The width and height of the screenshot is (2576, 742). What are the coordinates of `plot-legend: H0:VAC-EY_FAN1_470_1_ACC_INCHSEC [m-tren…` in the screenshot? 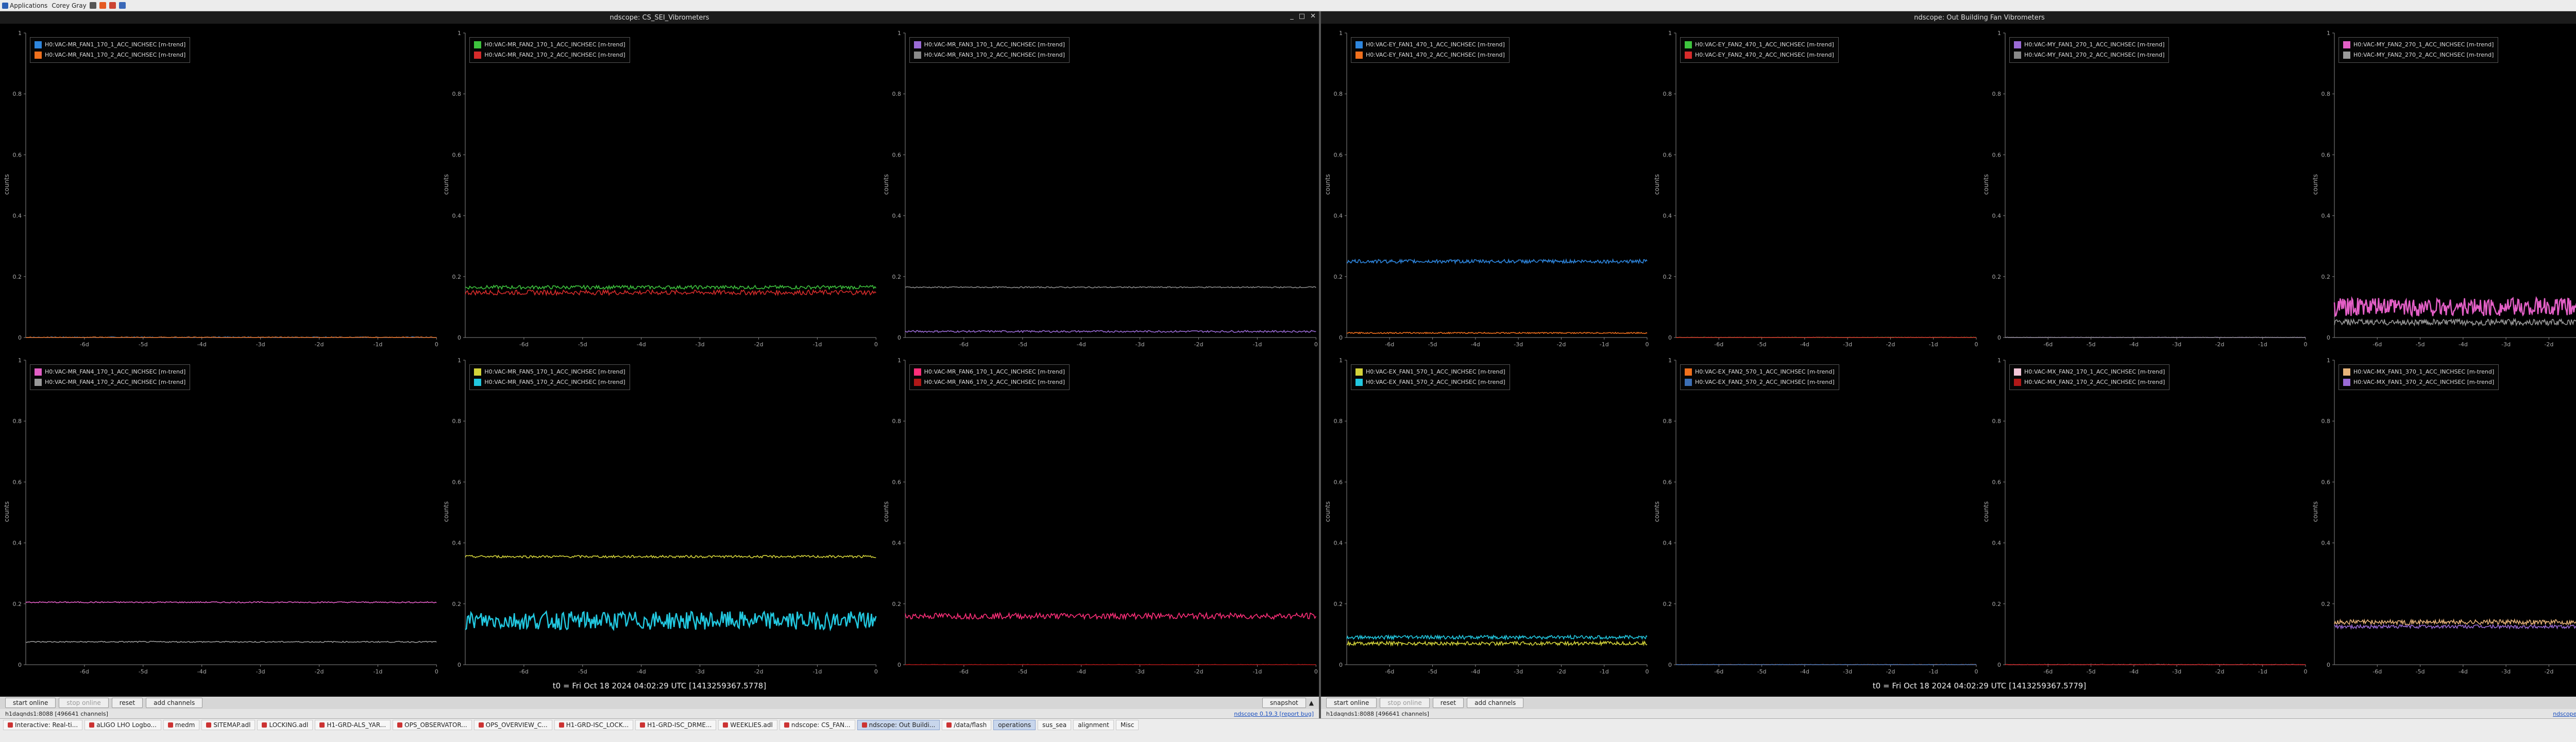 It's located at (1430, 50).